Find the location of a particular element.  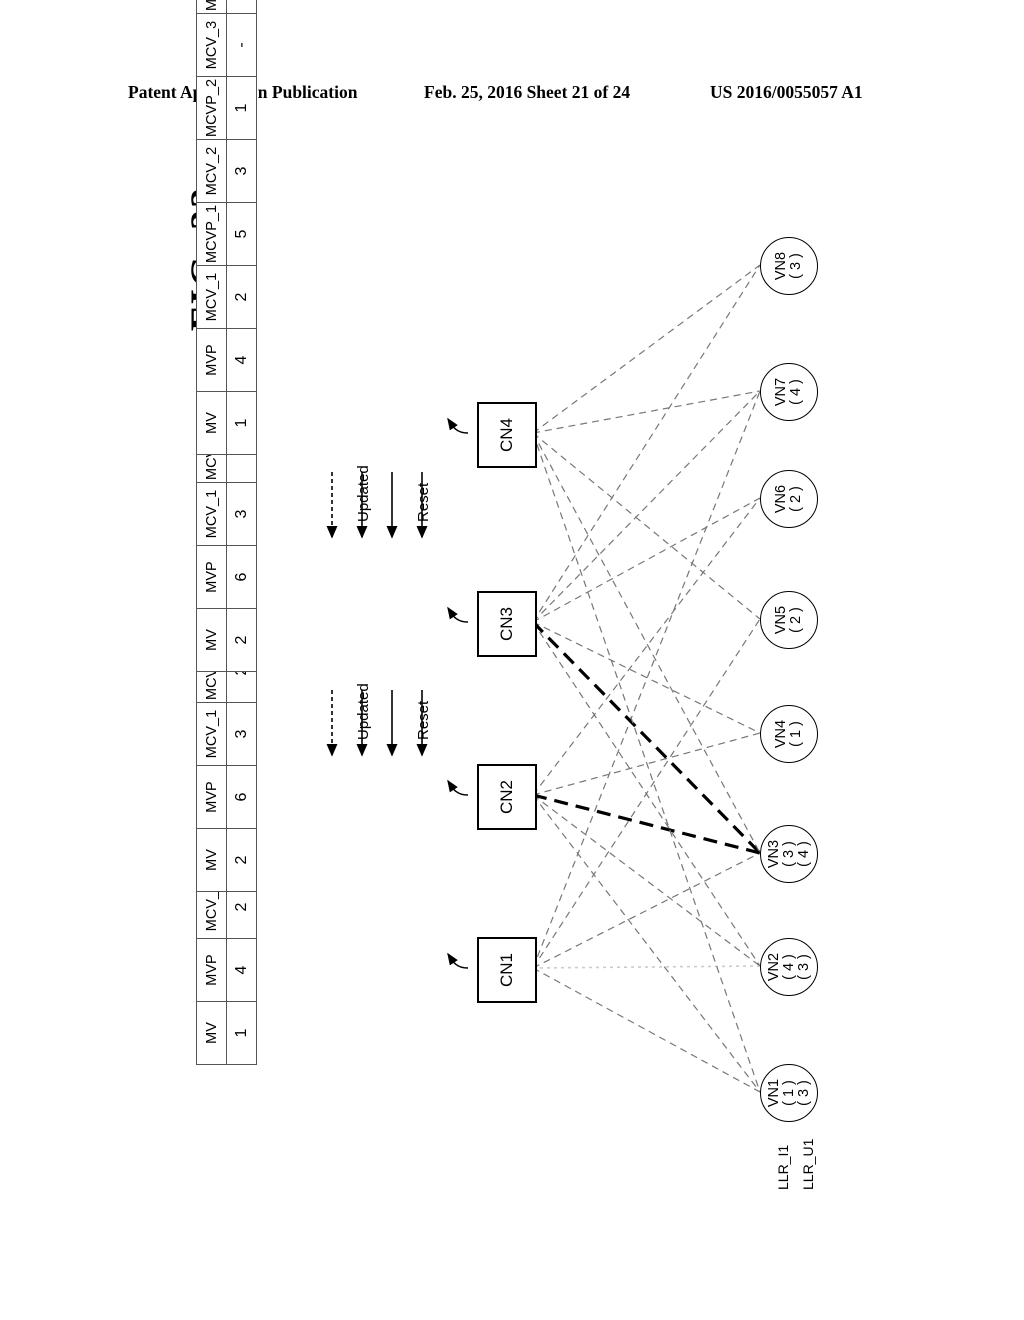

table-row: 1 4 2 5 3 1 - - is located at coordinates (241, 227).